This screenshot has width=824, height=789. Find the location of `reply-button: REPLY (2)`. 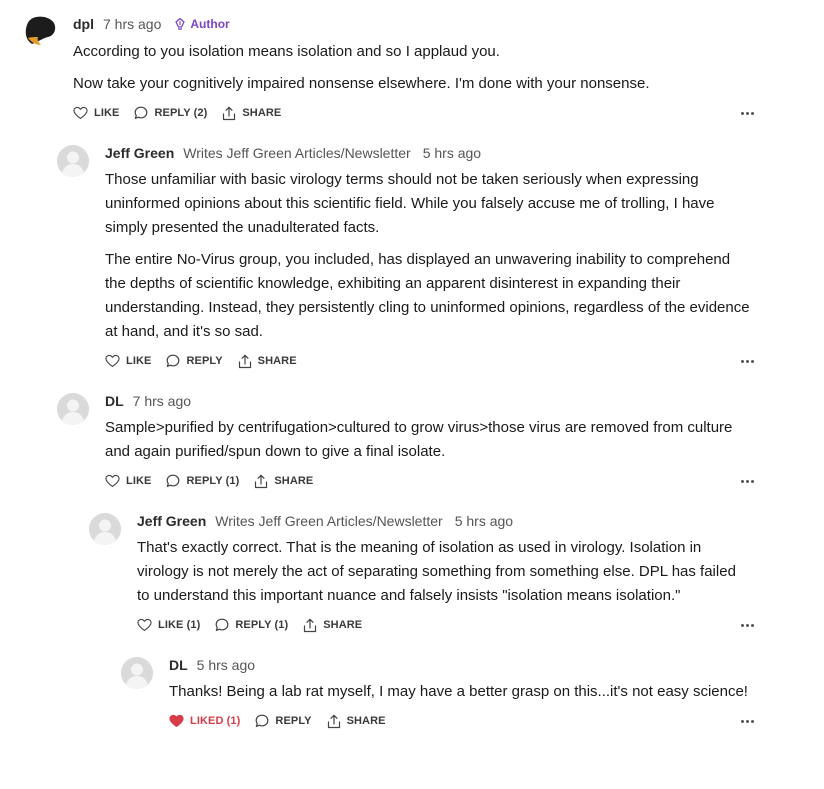

reply-button: REPLY (2) is located at coordinates (170, 113).